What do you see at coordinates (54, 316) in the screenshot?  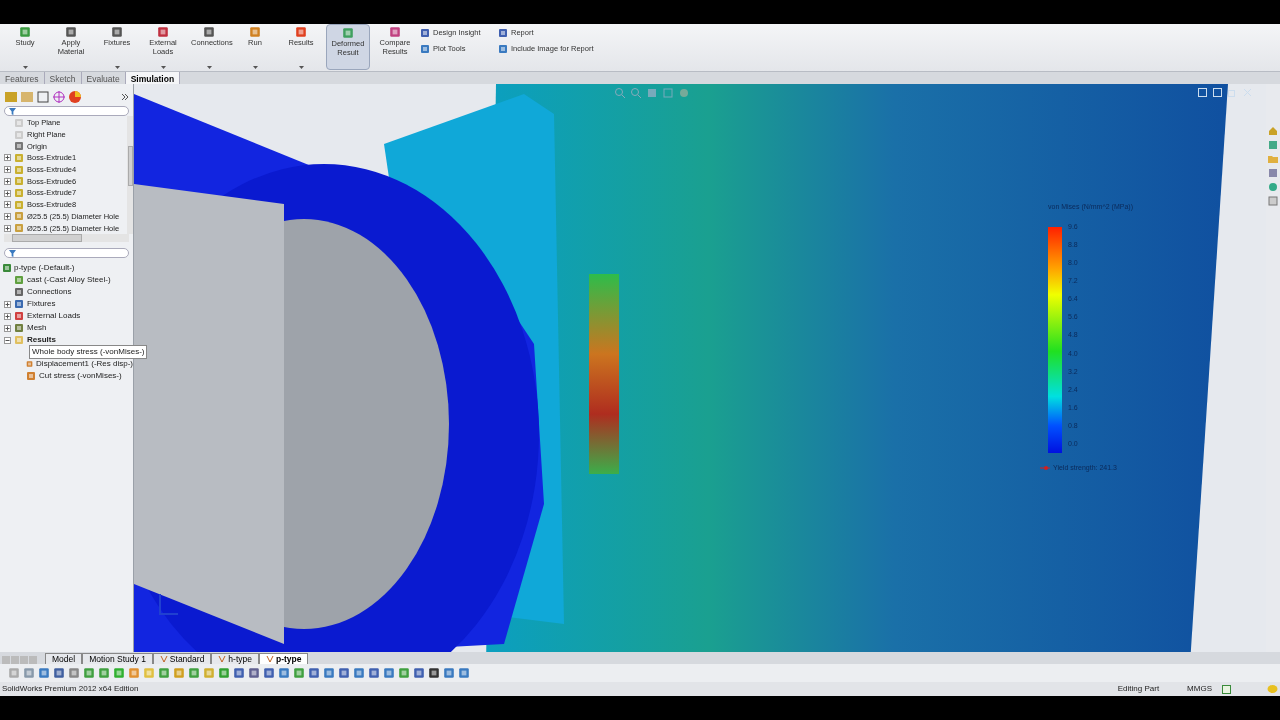 I see `tree-item: External Loads` at bounding box center [54, 316].